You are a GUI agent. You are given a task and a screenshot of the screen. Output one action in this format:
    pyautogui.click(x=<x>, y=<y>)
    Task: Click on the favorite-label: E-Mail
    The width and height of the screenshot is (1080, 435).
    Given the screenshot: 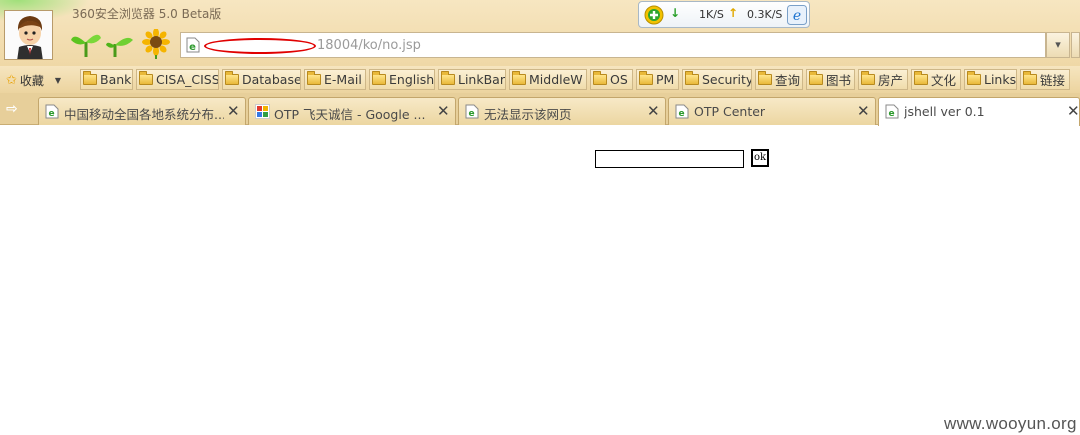 What is the action you would take?
    pyautogui.click(x=343, y=79)
    